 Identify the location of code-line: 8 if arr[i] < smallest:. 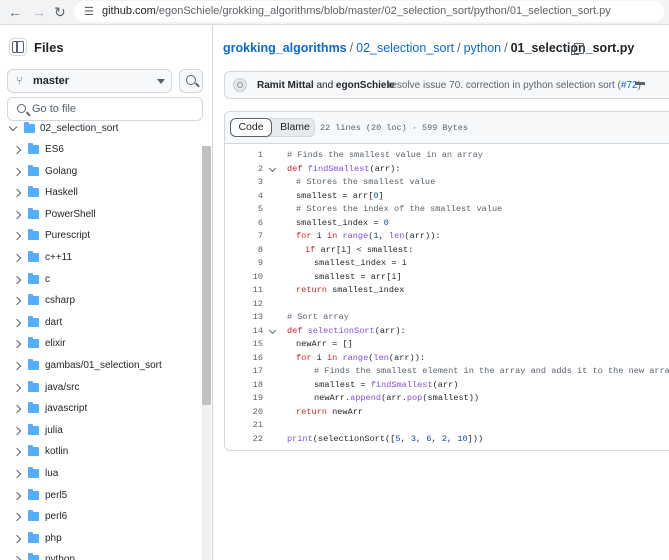
(447, 251).